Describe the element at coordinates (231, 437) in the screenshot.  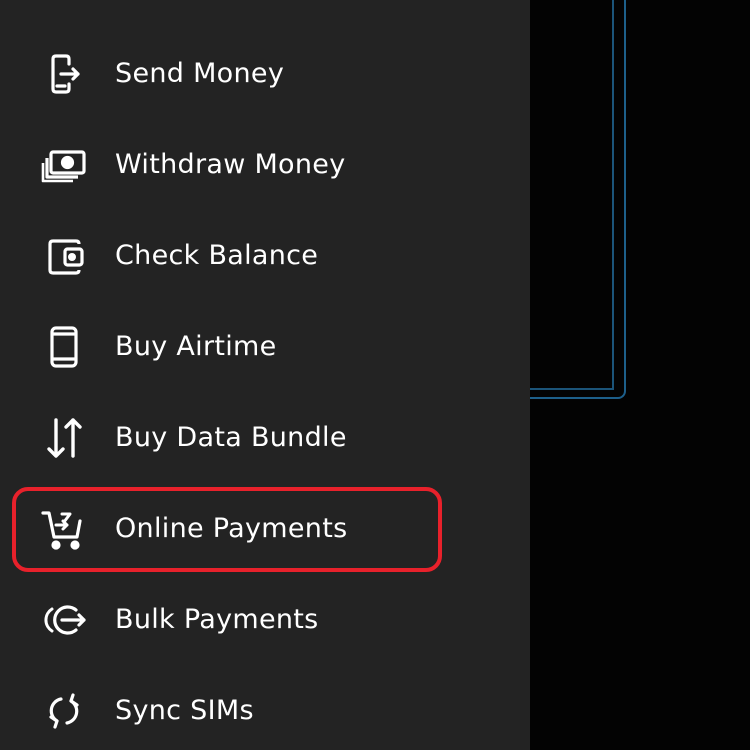
I see `menu-item-label: Buy Data Bundle` at that location.